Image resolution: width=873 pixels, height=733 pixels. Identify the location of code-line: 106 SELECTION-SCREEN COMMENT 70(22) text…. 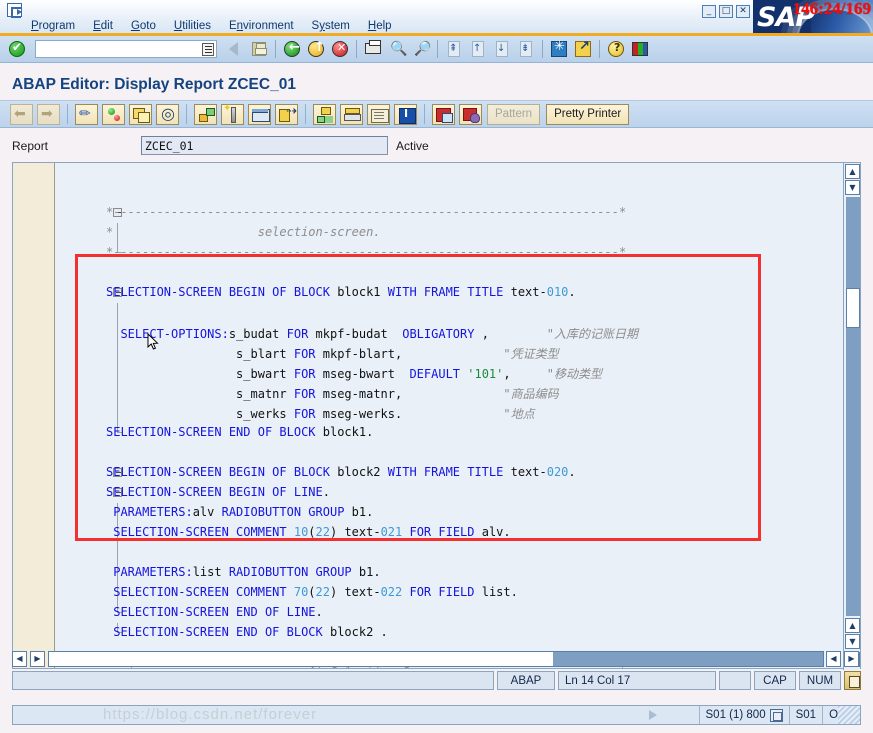
(450, 593).